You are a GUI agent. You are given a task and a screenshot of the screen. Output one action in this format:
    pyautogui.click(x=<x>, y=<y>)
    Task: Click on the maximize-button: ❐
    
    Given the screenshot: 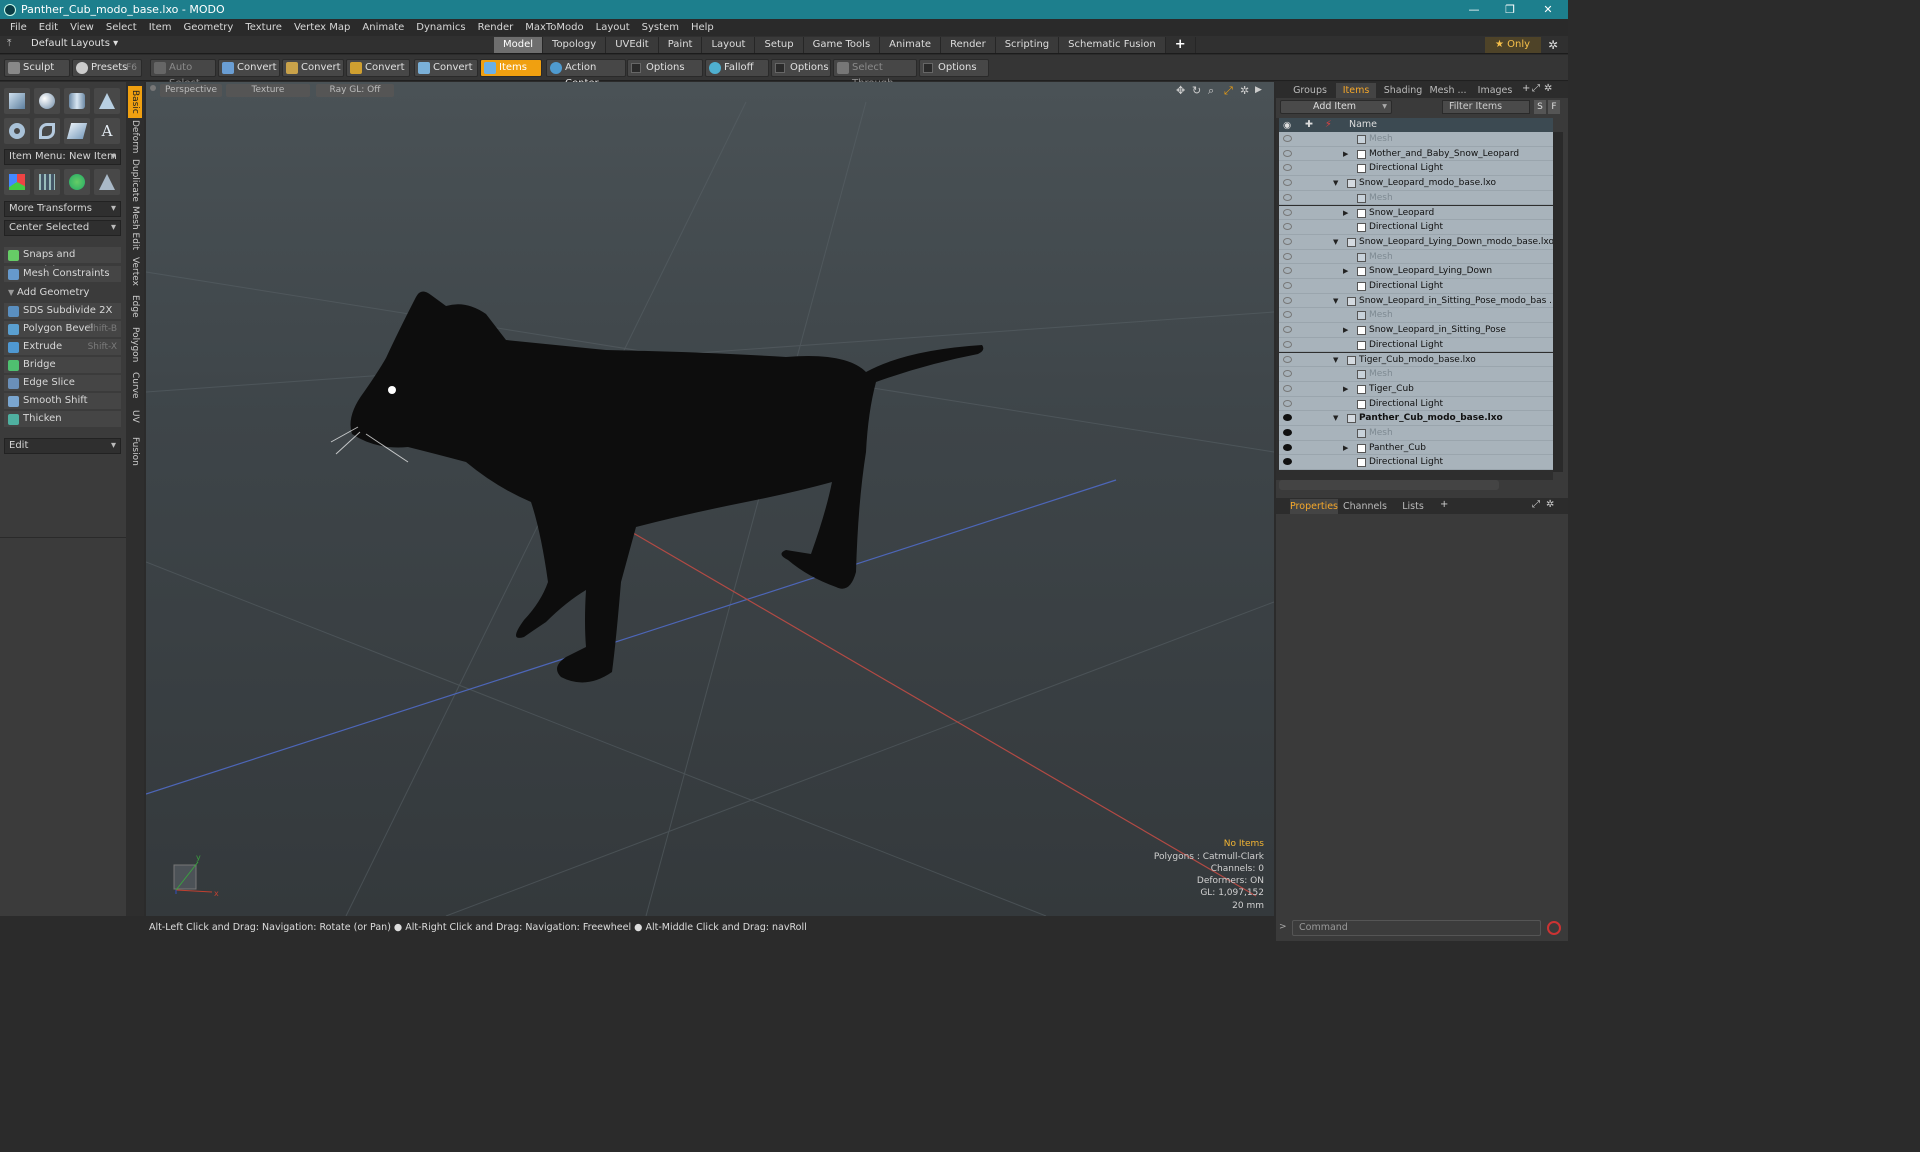 What is the action you would take?
    pyautogui.click(x=1510, y=9)
    